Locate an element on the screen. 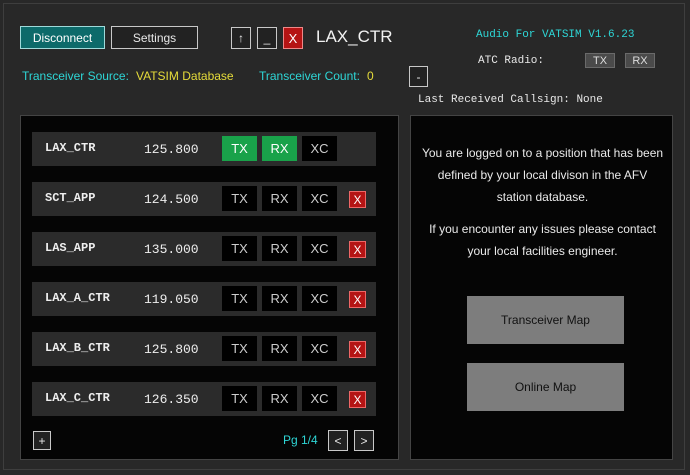 The height and width of the screenshot is (475, 690). station-callsign: LAS_APP is located at coordinates (70, 248).